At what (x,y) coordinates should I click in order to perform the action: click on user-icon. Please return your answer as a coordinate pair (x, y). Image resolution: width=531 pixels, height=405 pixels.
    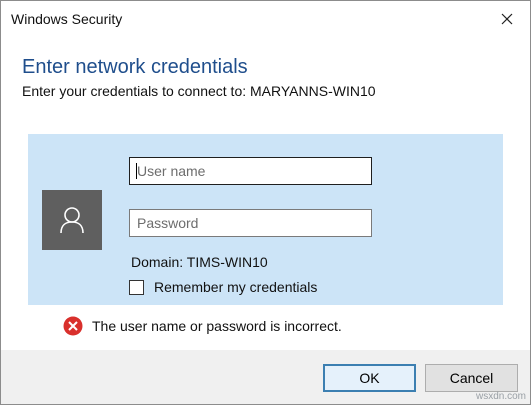
    Looking at the image, I should click on (72, 220).